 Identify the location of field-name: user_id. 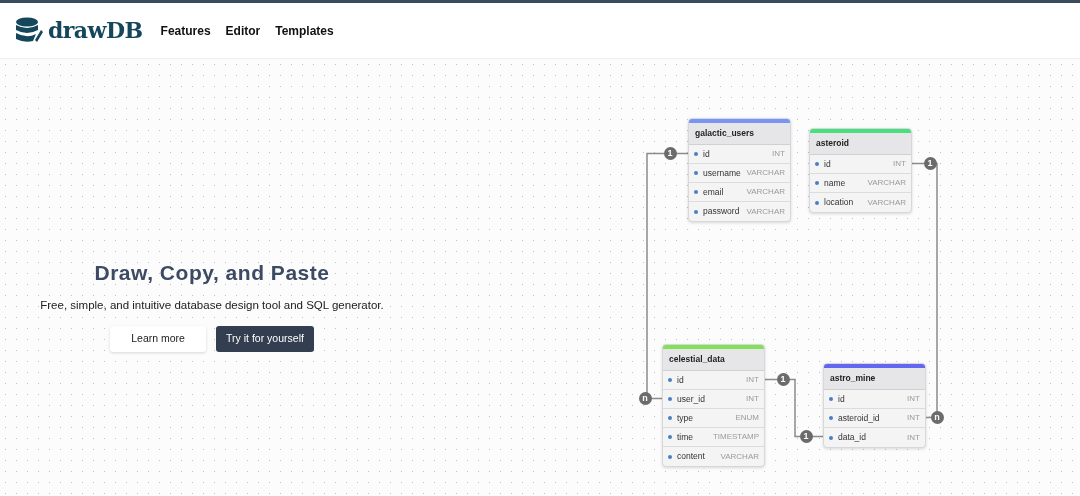
(691, 399).